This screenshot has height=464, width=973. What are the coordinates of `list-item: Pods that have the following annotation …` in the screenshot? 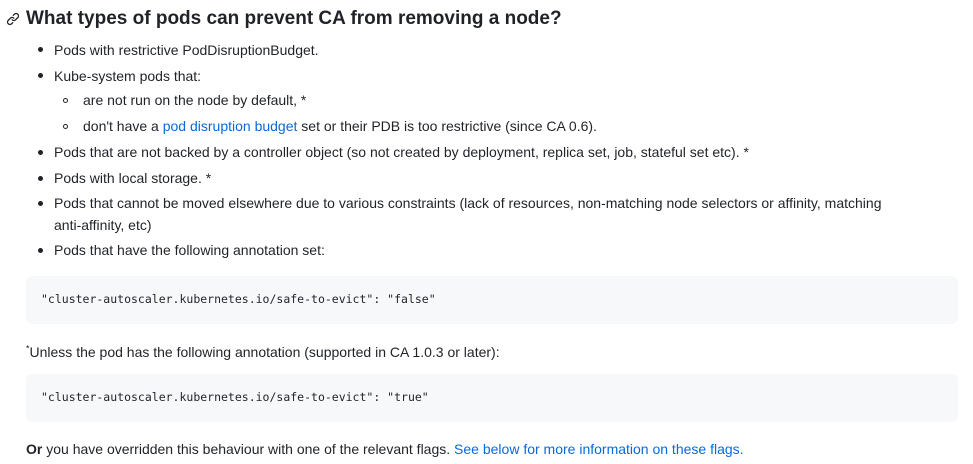 It's located at (189, 250).